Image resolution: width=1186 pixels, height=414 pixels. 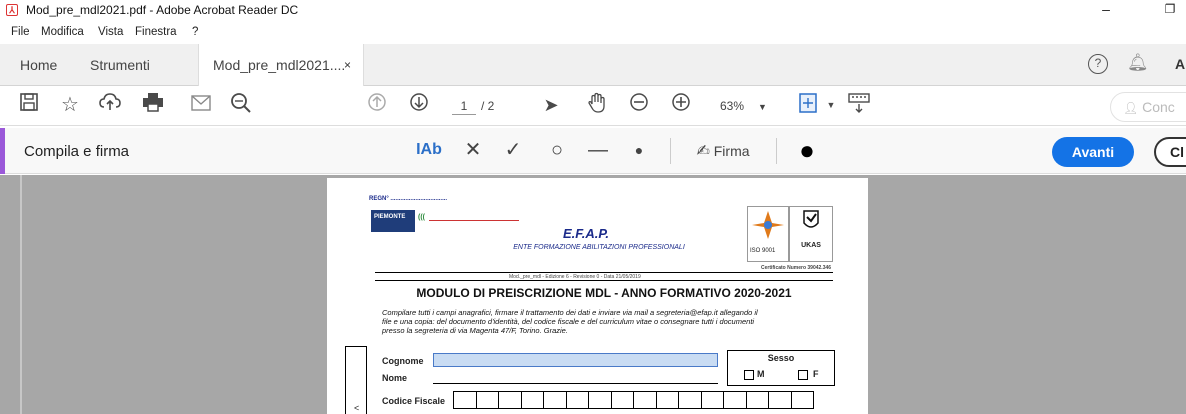 I want to click on sex-m-checkbox, so click(x=749, y=375).